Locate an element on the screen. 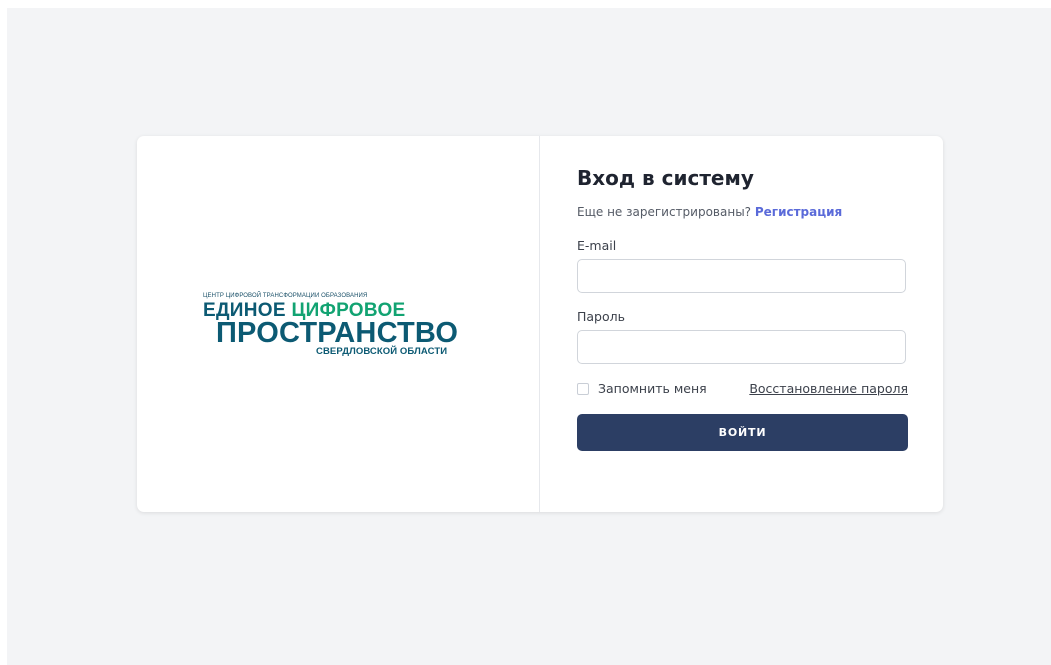 Image resolution: width=1051 pixels, height=665 pixels. password-label: Пароль is located at coordinates (601, 316).